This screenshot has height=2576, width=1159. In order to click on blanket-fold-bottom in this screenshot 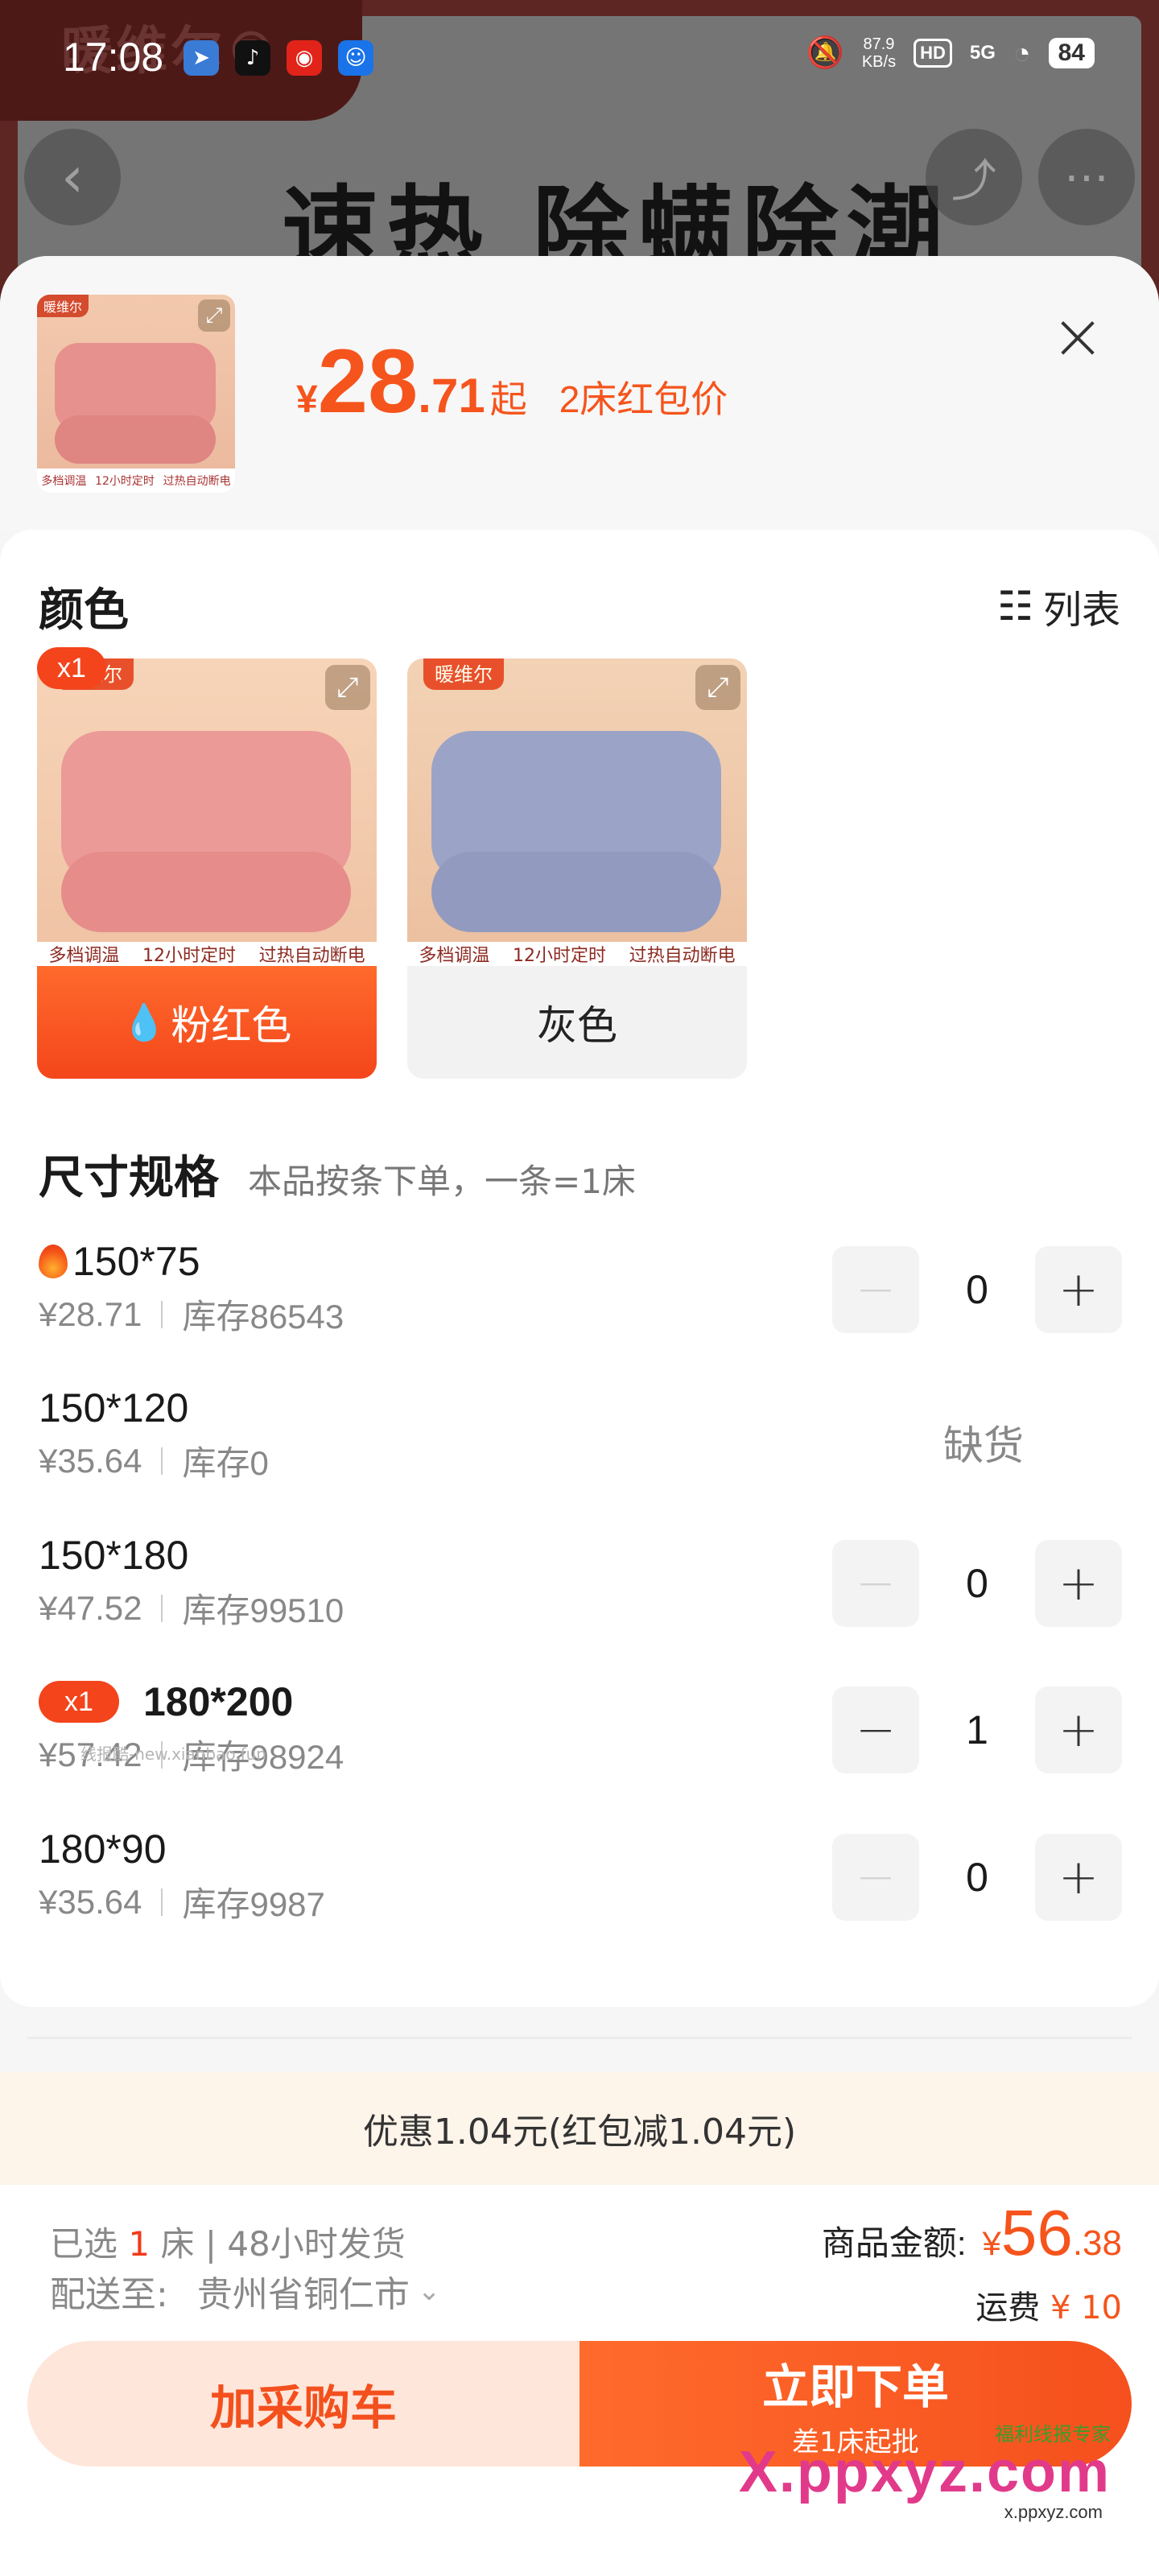, I will do `click(576, 892)`.